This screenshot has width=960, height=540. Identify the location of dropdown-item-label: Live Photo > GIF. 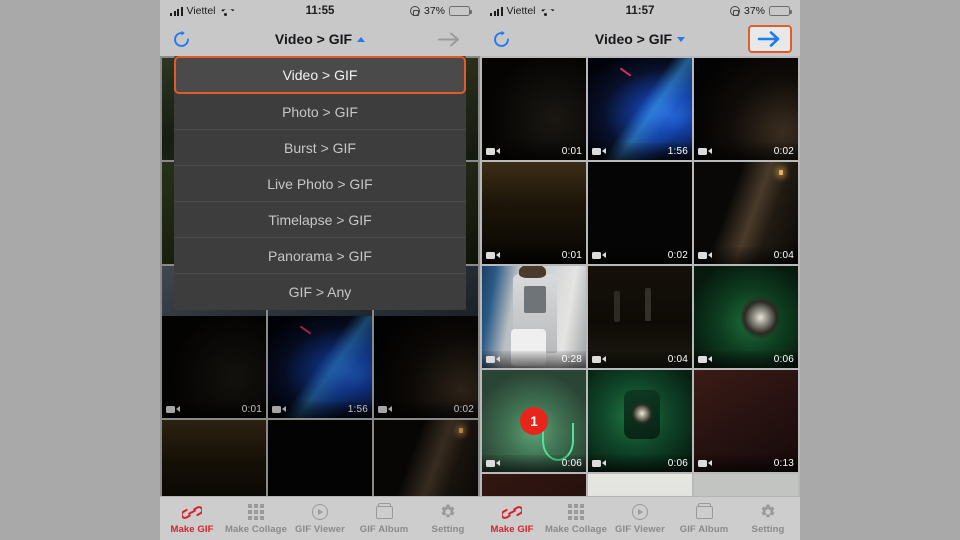
(320, 183).